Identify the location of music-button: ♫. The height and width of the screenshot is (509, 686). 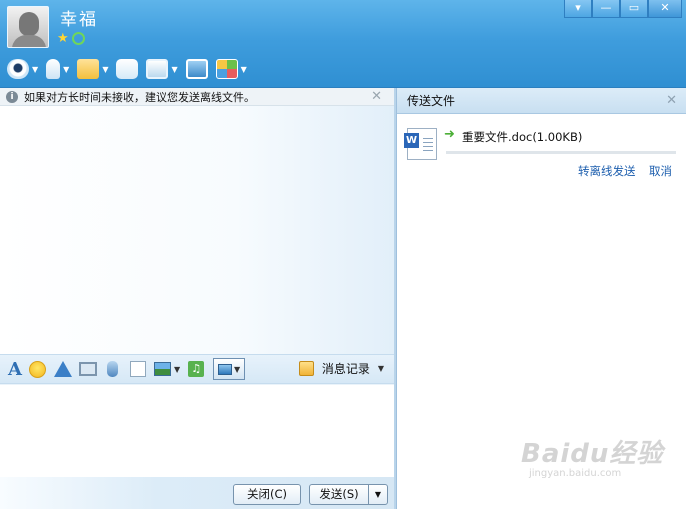
(196, 369).